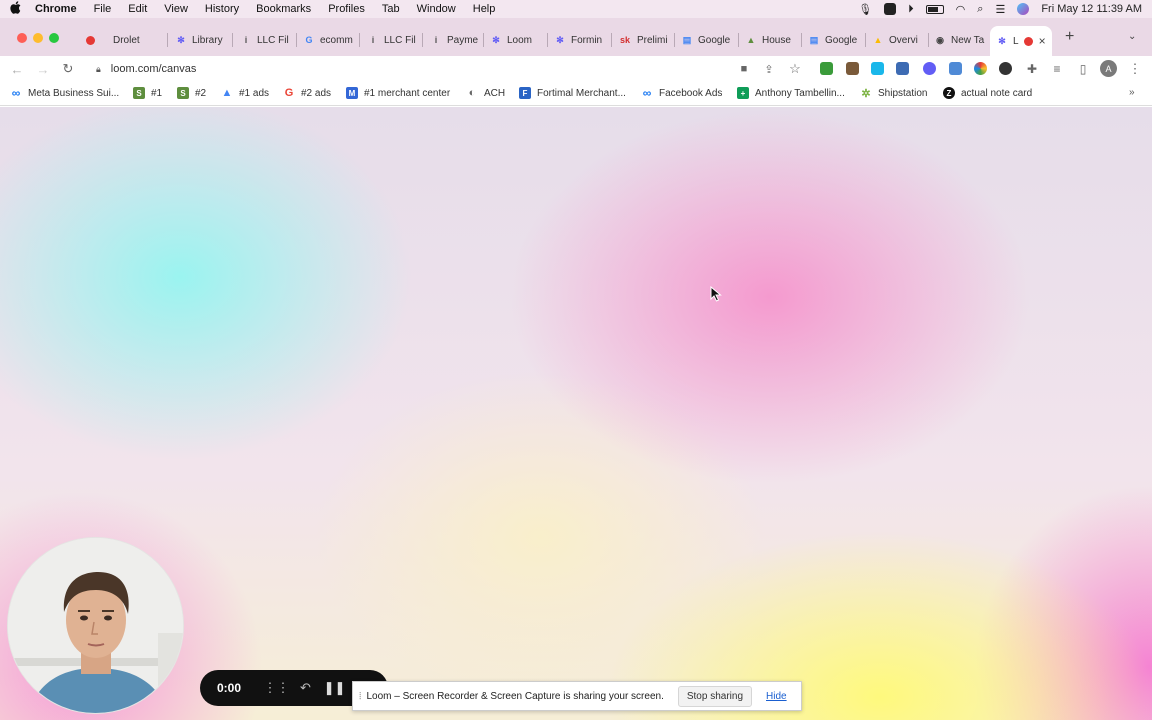 Image resolution: width=1152 pixels, height=720 pixels. I want to click on google-docs-icon: ▤, so click(814, 39).